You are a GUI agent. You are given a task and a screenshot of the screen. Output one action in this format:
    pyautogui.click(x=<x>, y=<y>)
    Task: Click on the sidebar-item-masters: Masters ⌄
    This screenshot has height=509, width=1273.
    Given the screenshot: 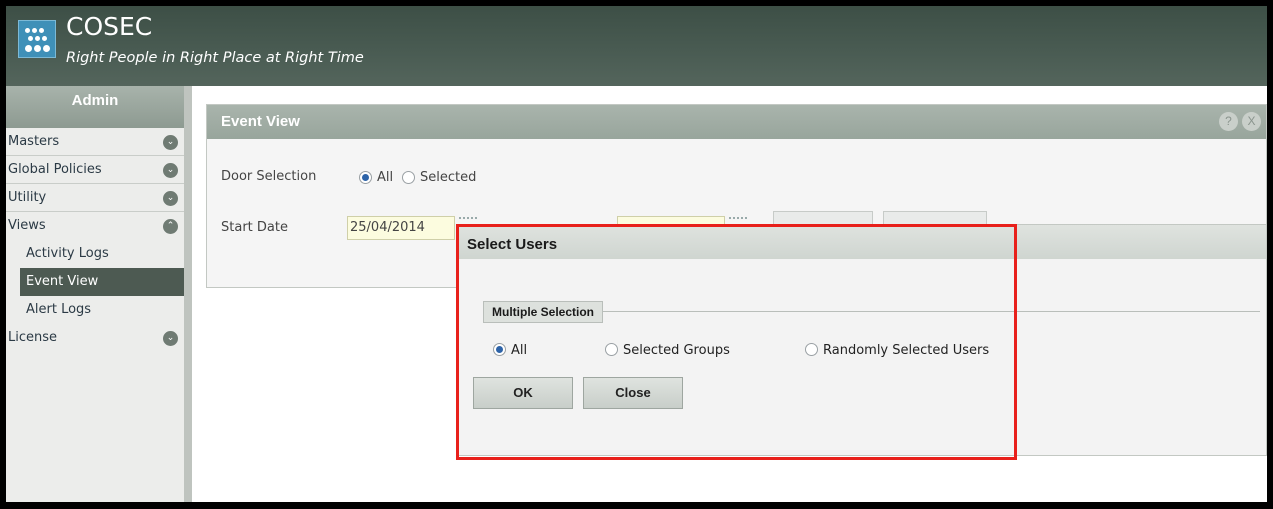 What is the action you would take?
    pyautogui.click(x=95, y=142)
    